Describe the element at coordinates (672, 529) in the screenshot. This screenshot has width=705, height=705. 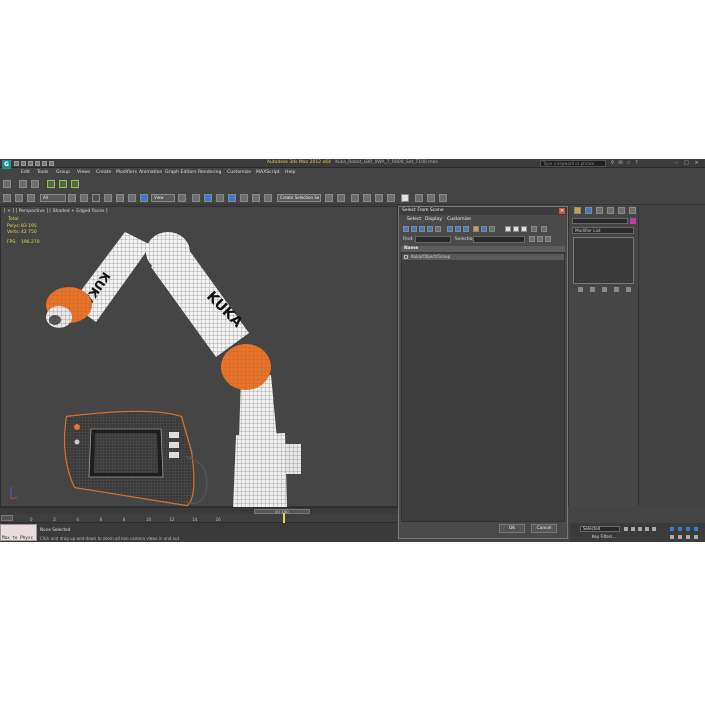
I see `zoom-icon` at that location.